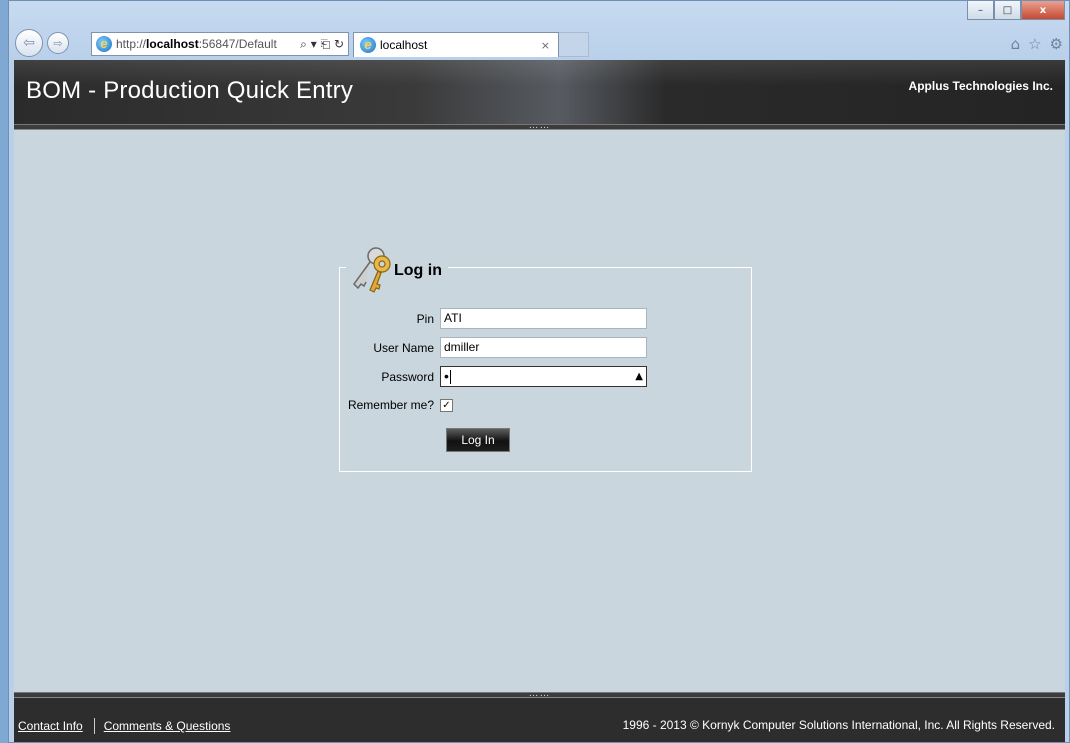 Image resolution: width=1070 pixels, height=743 pixels. What do you see at coordinates (425, 318) in the screenshot?
I see `pin-label: Pin` at bounding box center [425, 318].